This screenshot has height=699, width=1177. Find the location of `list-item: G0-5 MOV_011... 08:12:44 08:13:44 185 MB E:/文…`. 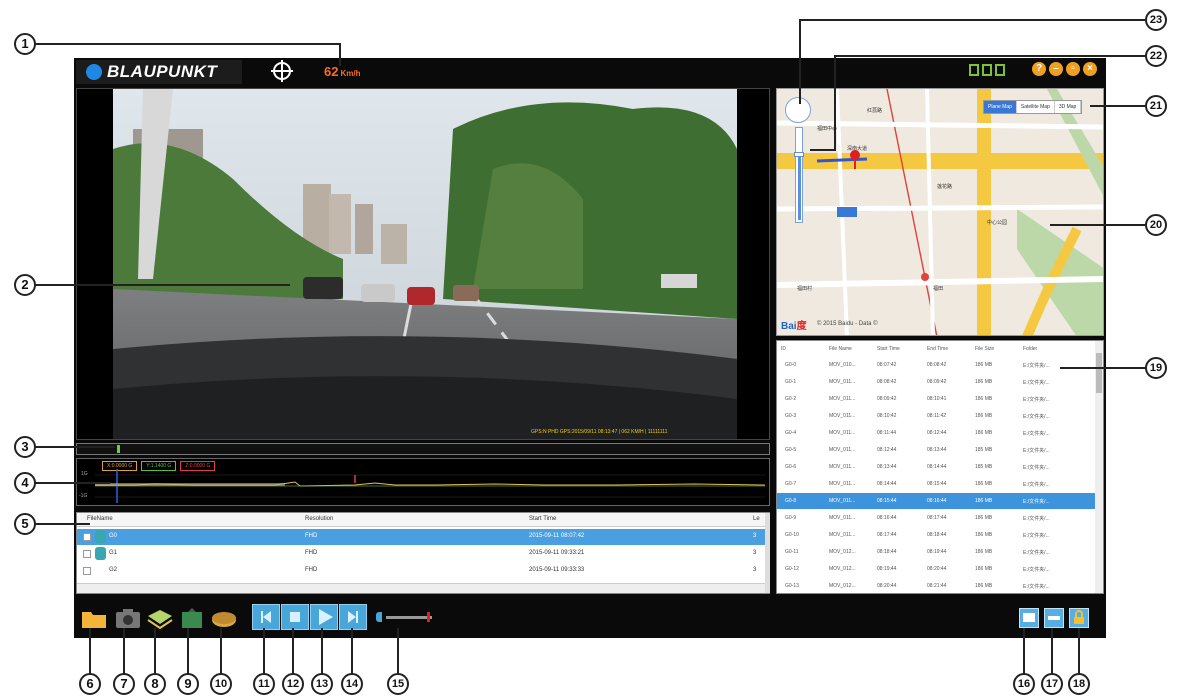

list-item: G0-5 MOV_011... 08:12:44 08:13:44 185 MB E:/文… is located at coordinates (936, 450).